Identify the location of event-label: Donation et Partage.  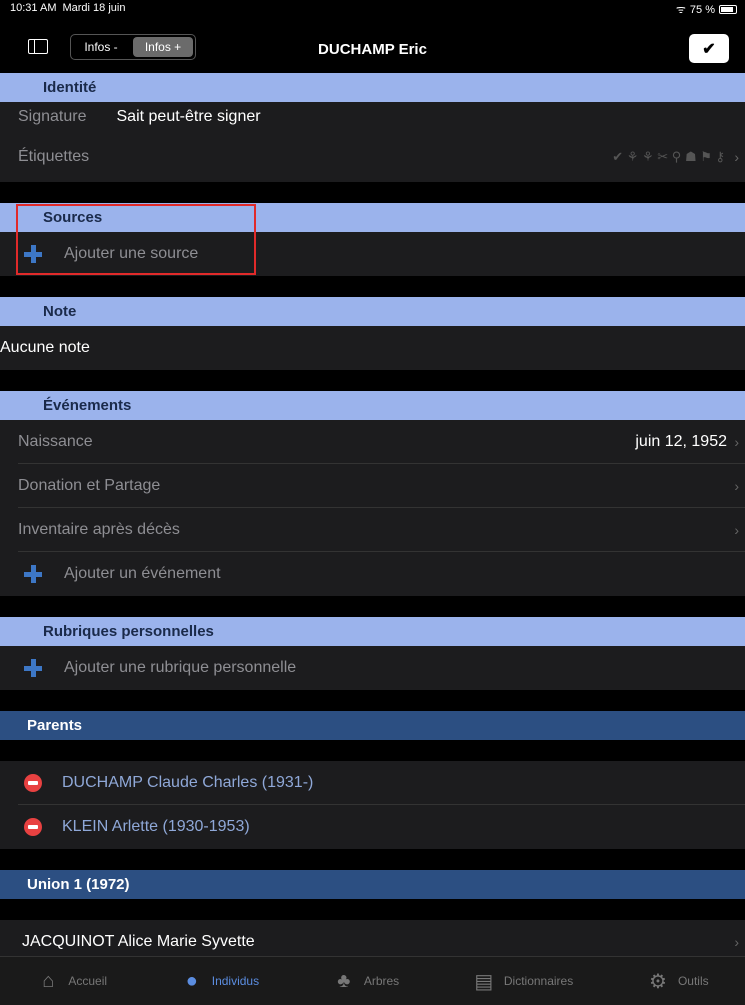
(89, 485).